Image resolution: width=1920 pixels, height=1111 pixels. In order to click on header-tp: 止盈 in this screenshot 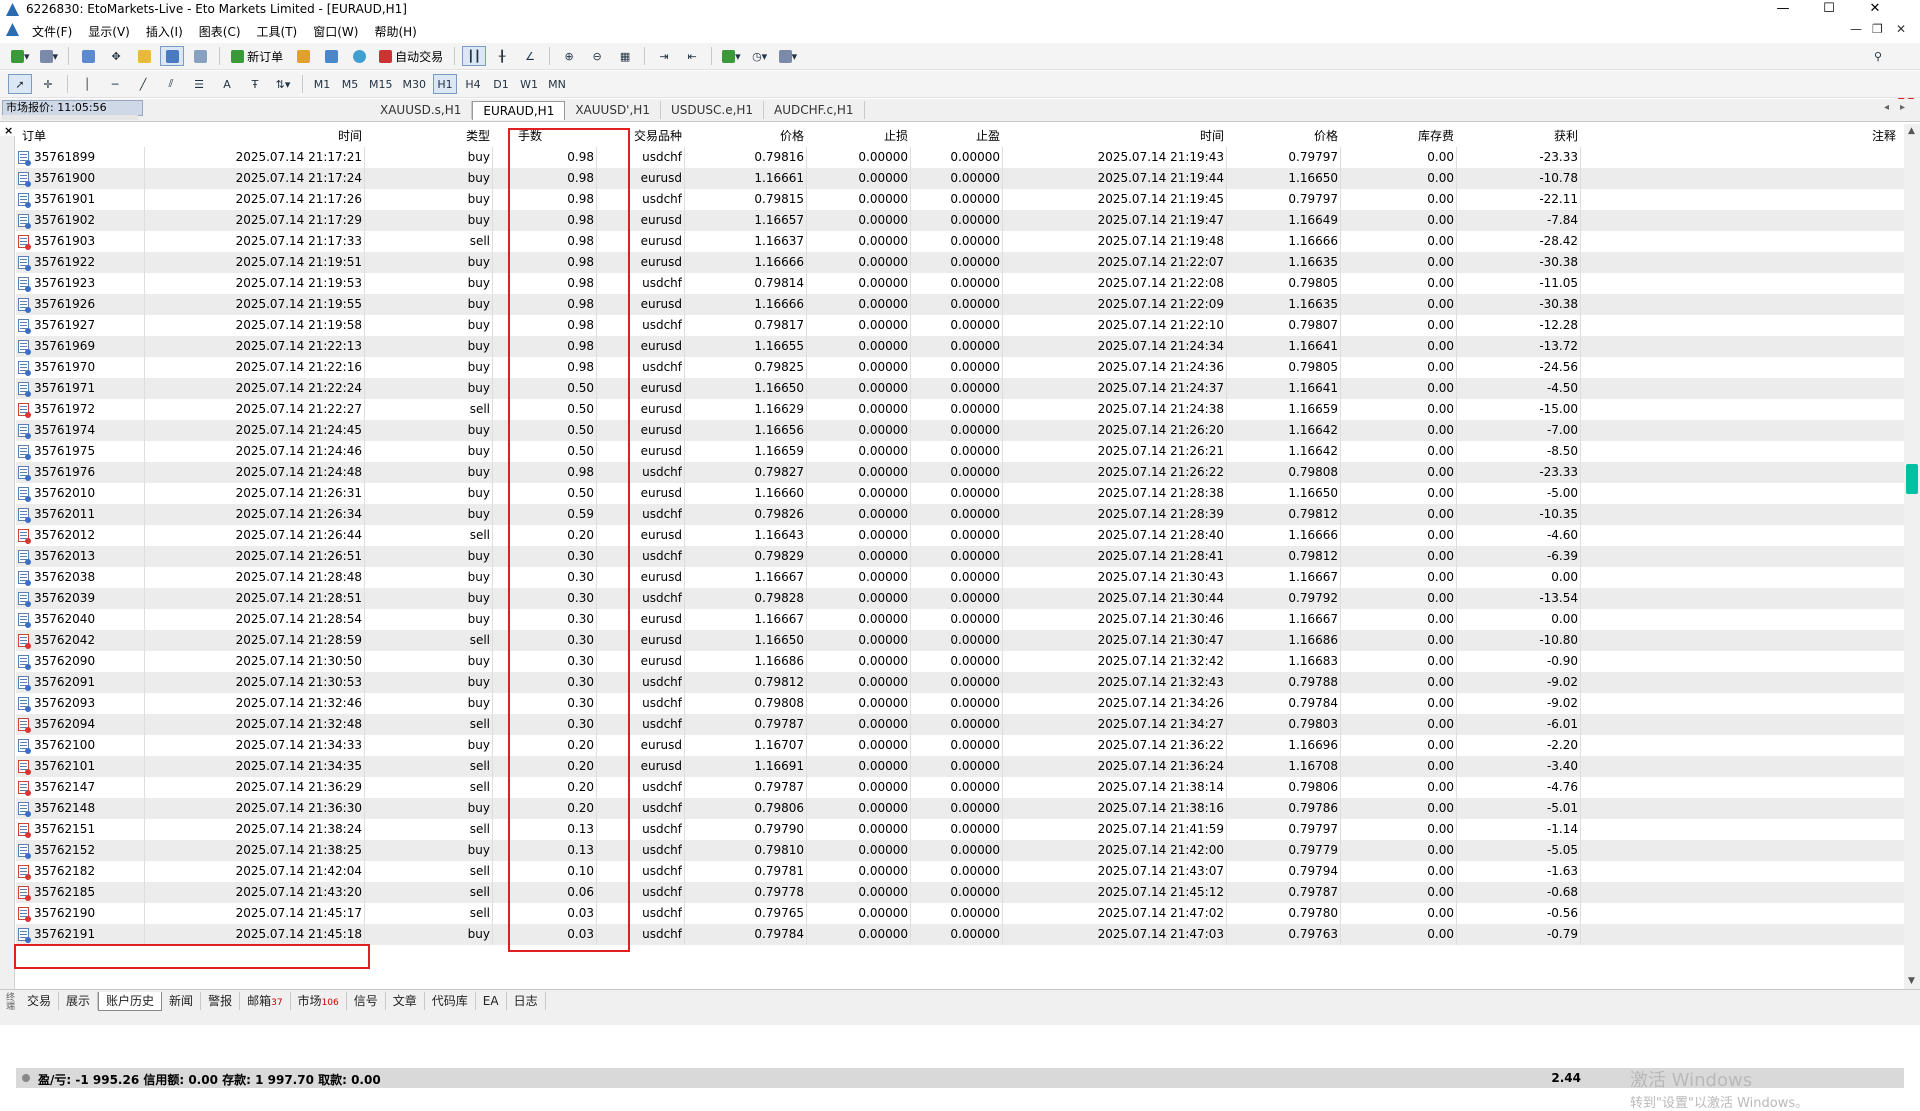, I will do `click(956, 136)`.